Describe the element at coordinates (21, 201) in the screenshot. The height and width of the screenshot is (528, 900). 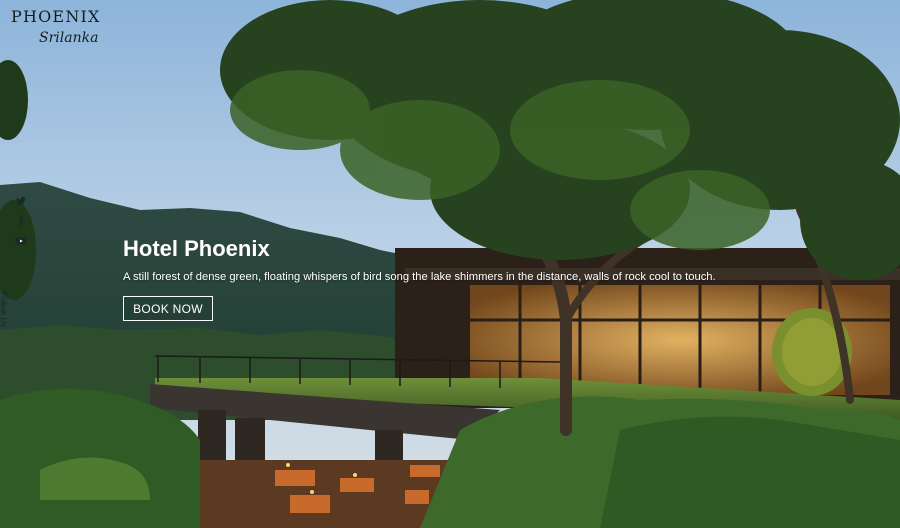
I see `twitter-icon` at that location.